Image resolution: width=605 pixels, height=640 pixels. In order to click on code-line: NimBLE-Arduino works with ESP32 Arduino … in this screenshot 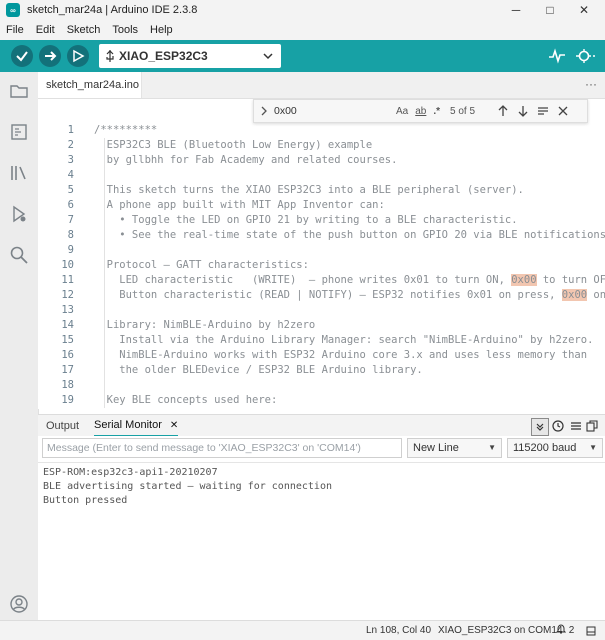, I will do `click(349, 355)`.